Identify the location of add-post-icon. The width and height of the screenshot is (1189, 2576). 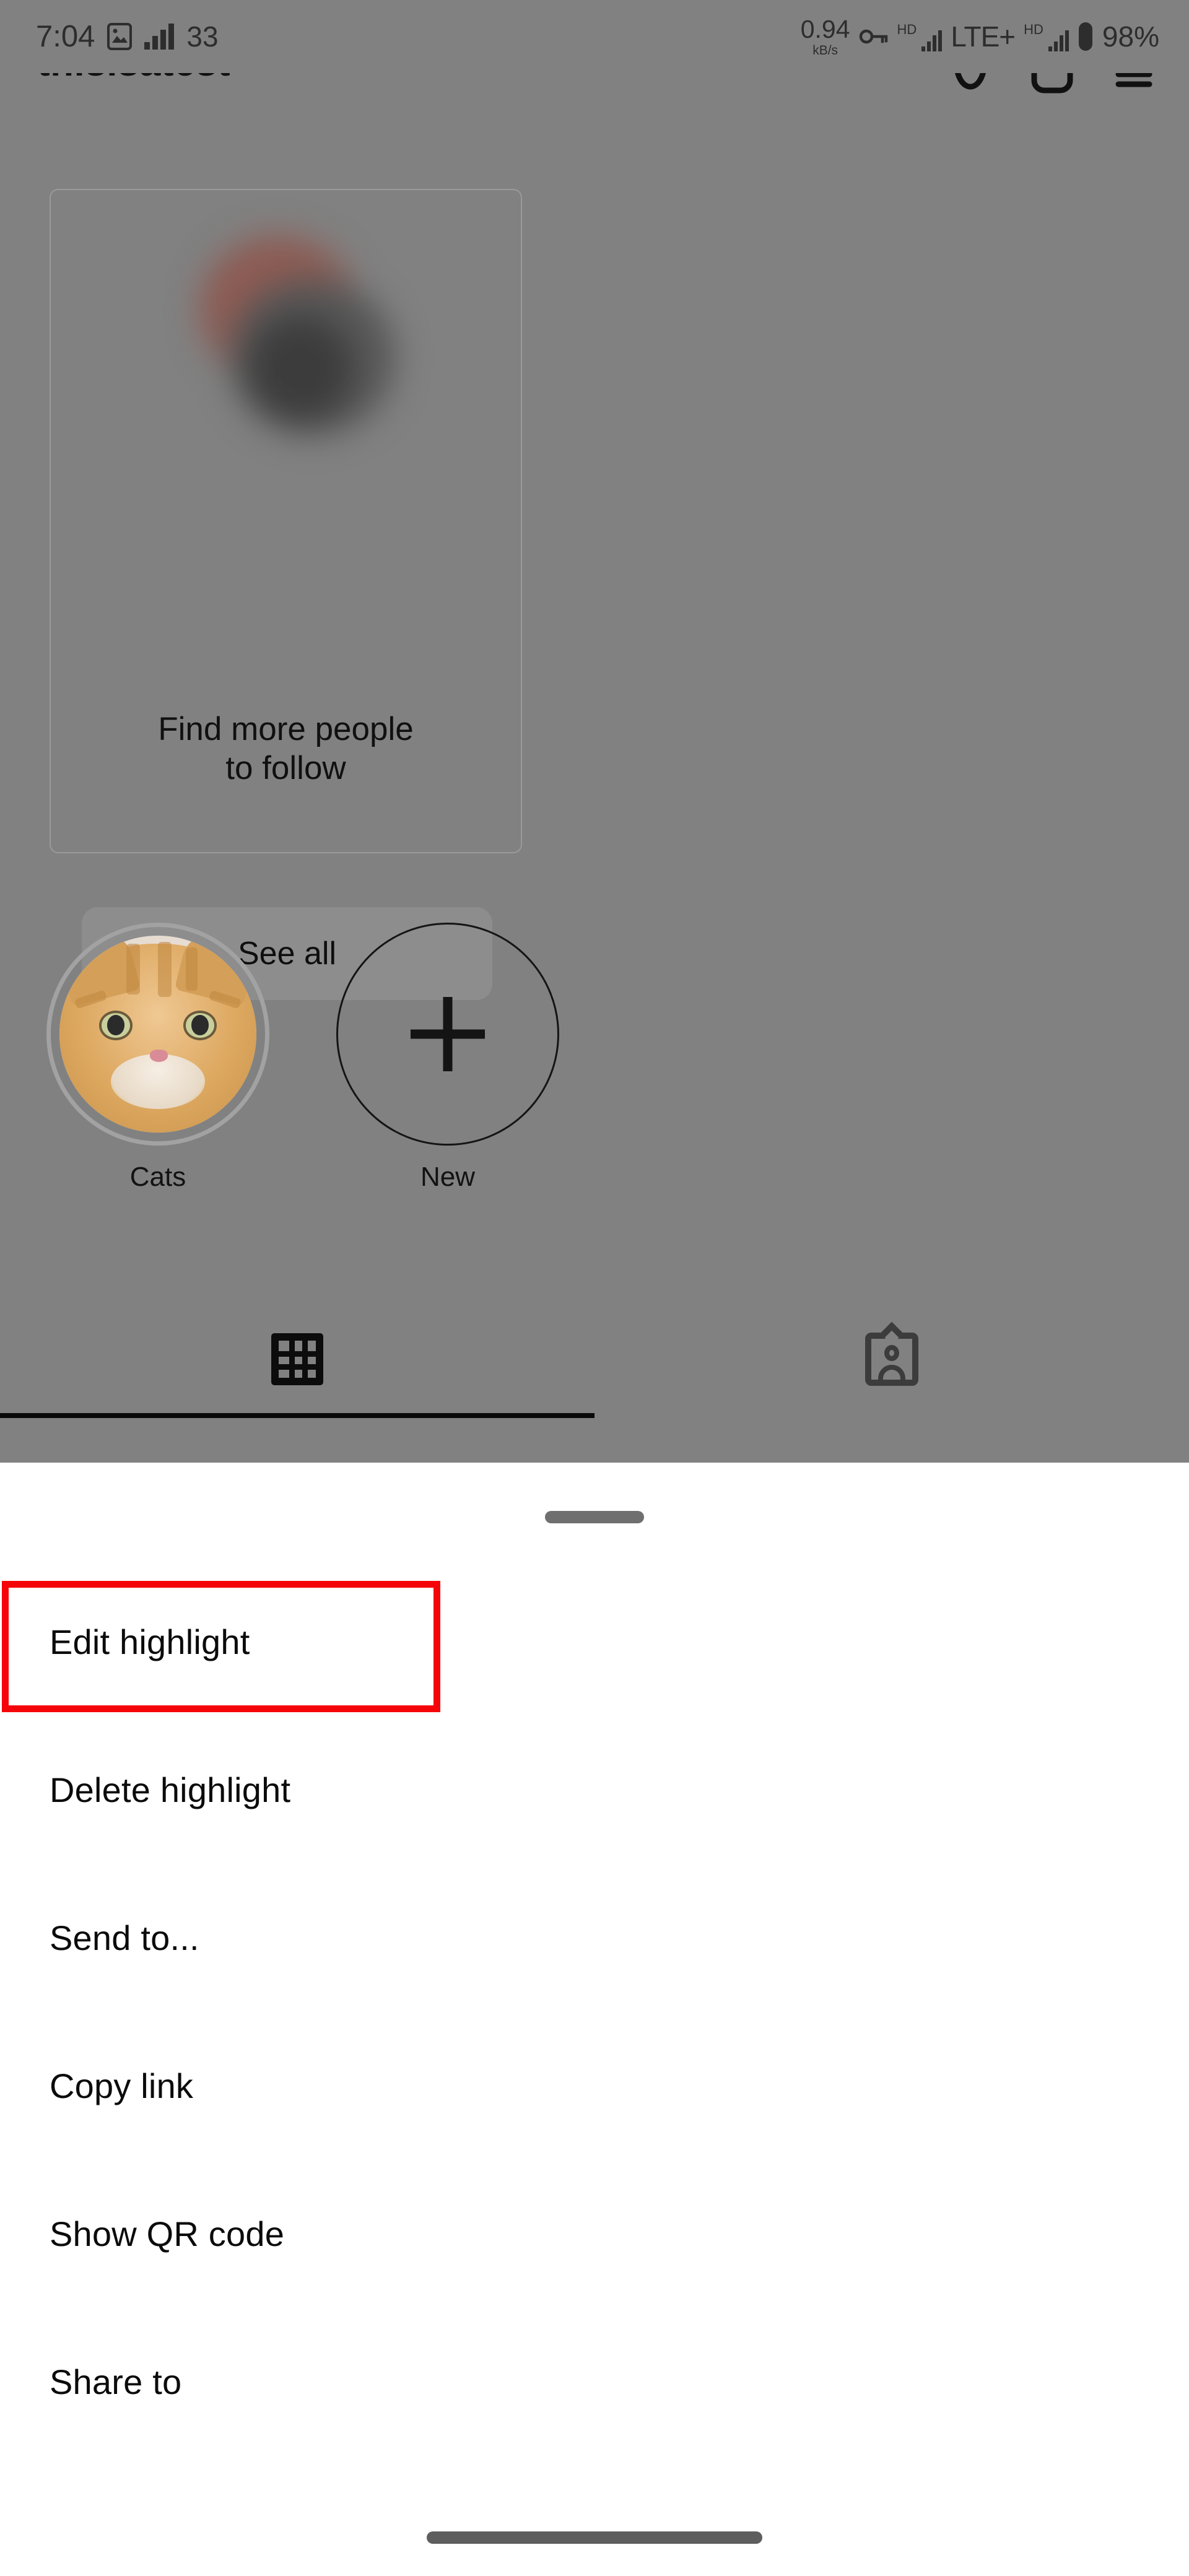
(1052, 84).